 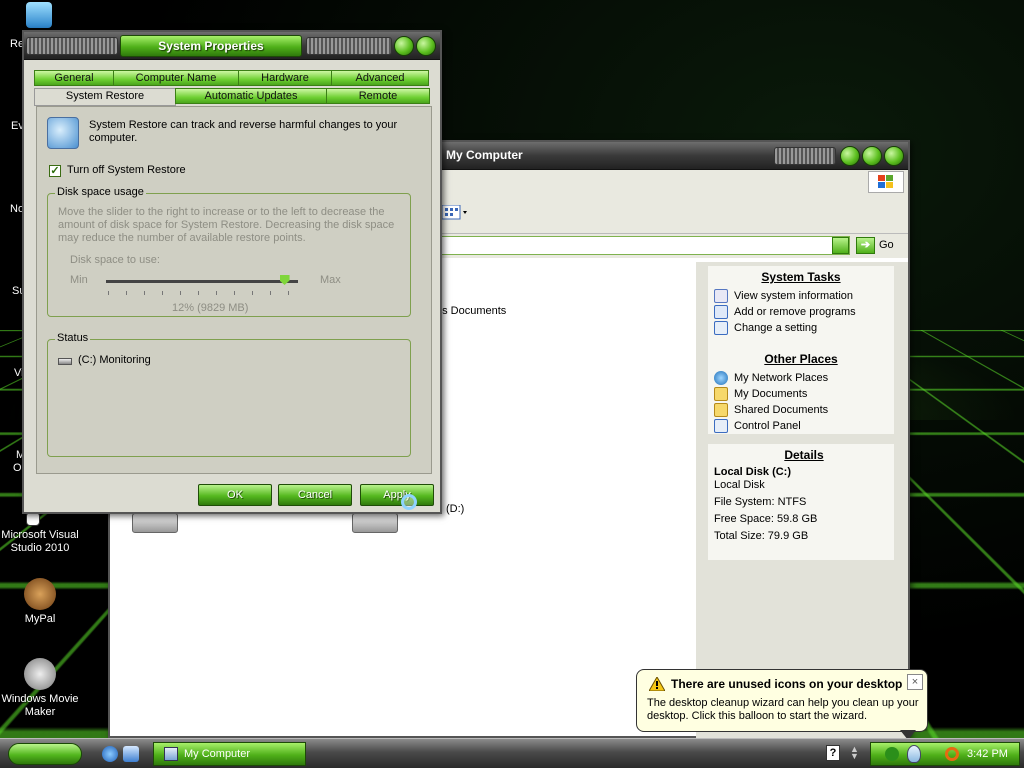 What do you see at coordinates (110, 754) in the screenshot?
I see `internet-explorer-icon` at bounding box center [110, 754].